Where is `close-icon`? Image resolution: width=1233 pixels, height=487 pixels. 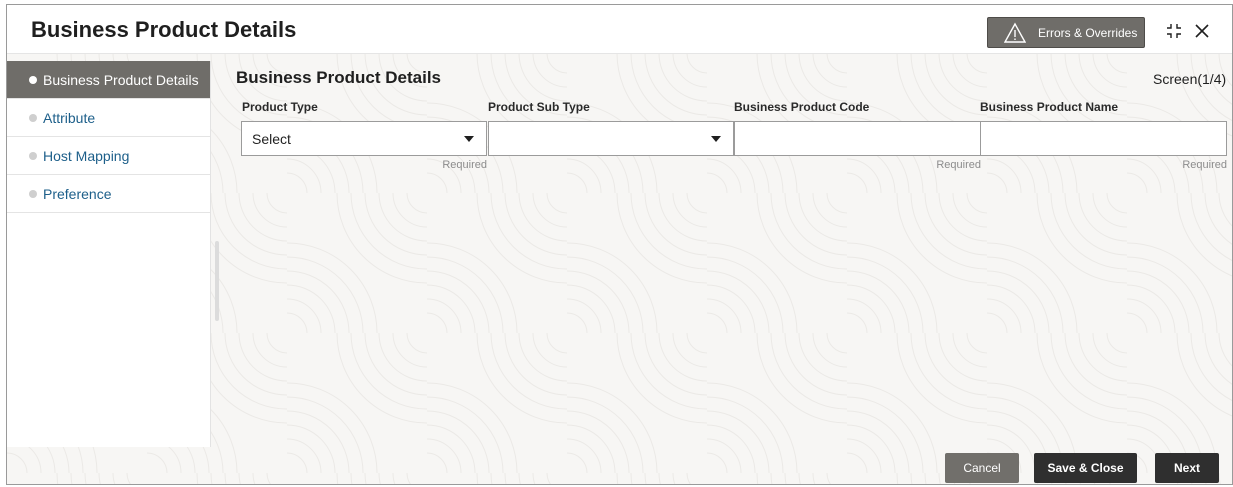
close-icon is located at coordinates (1202, 31).